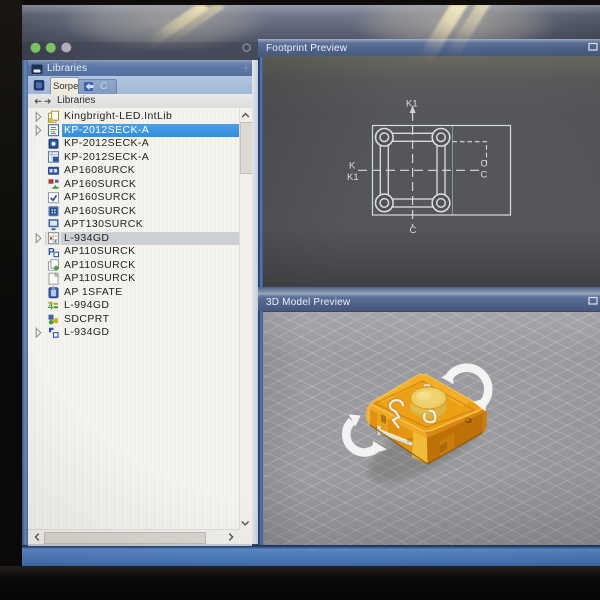 This screenshot has width=600, height=600. What do you see at coordinates (352, 166) in the screenshot?
I see `svg-text: K` at bounding box center [352, 166].